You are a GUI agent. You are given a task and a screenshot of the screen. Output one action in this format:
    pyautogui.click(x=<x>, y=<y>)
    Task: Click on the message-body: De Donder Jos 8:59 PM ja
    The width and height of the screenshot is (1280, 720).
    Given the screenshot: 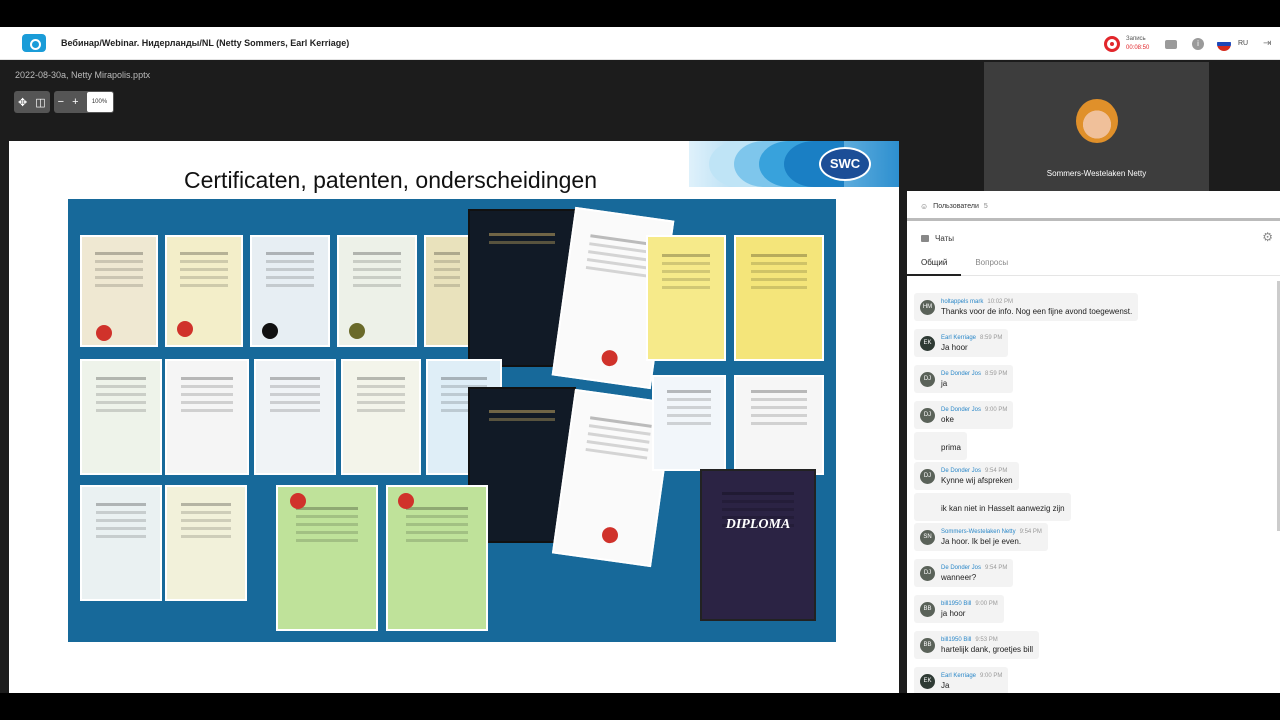 What is the action you would take?
    pyautogui.click(x=974, y=379)
    